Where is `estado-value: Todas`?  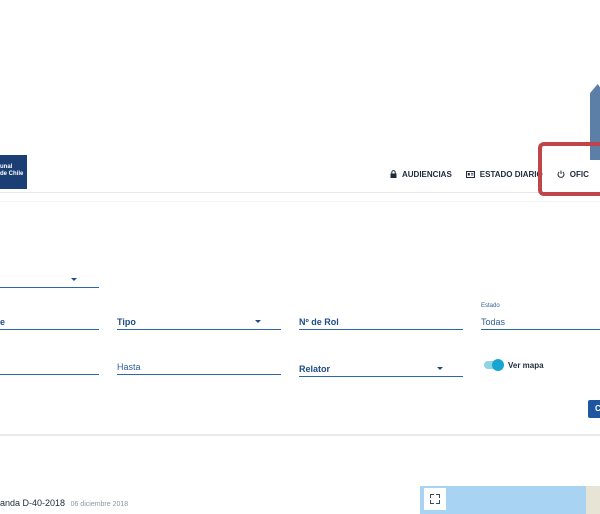
estado-value: Todas is located at coordinates (493, 322).